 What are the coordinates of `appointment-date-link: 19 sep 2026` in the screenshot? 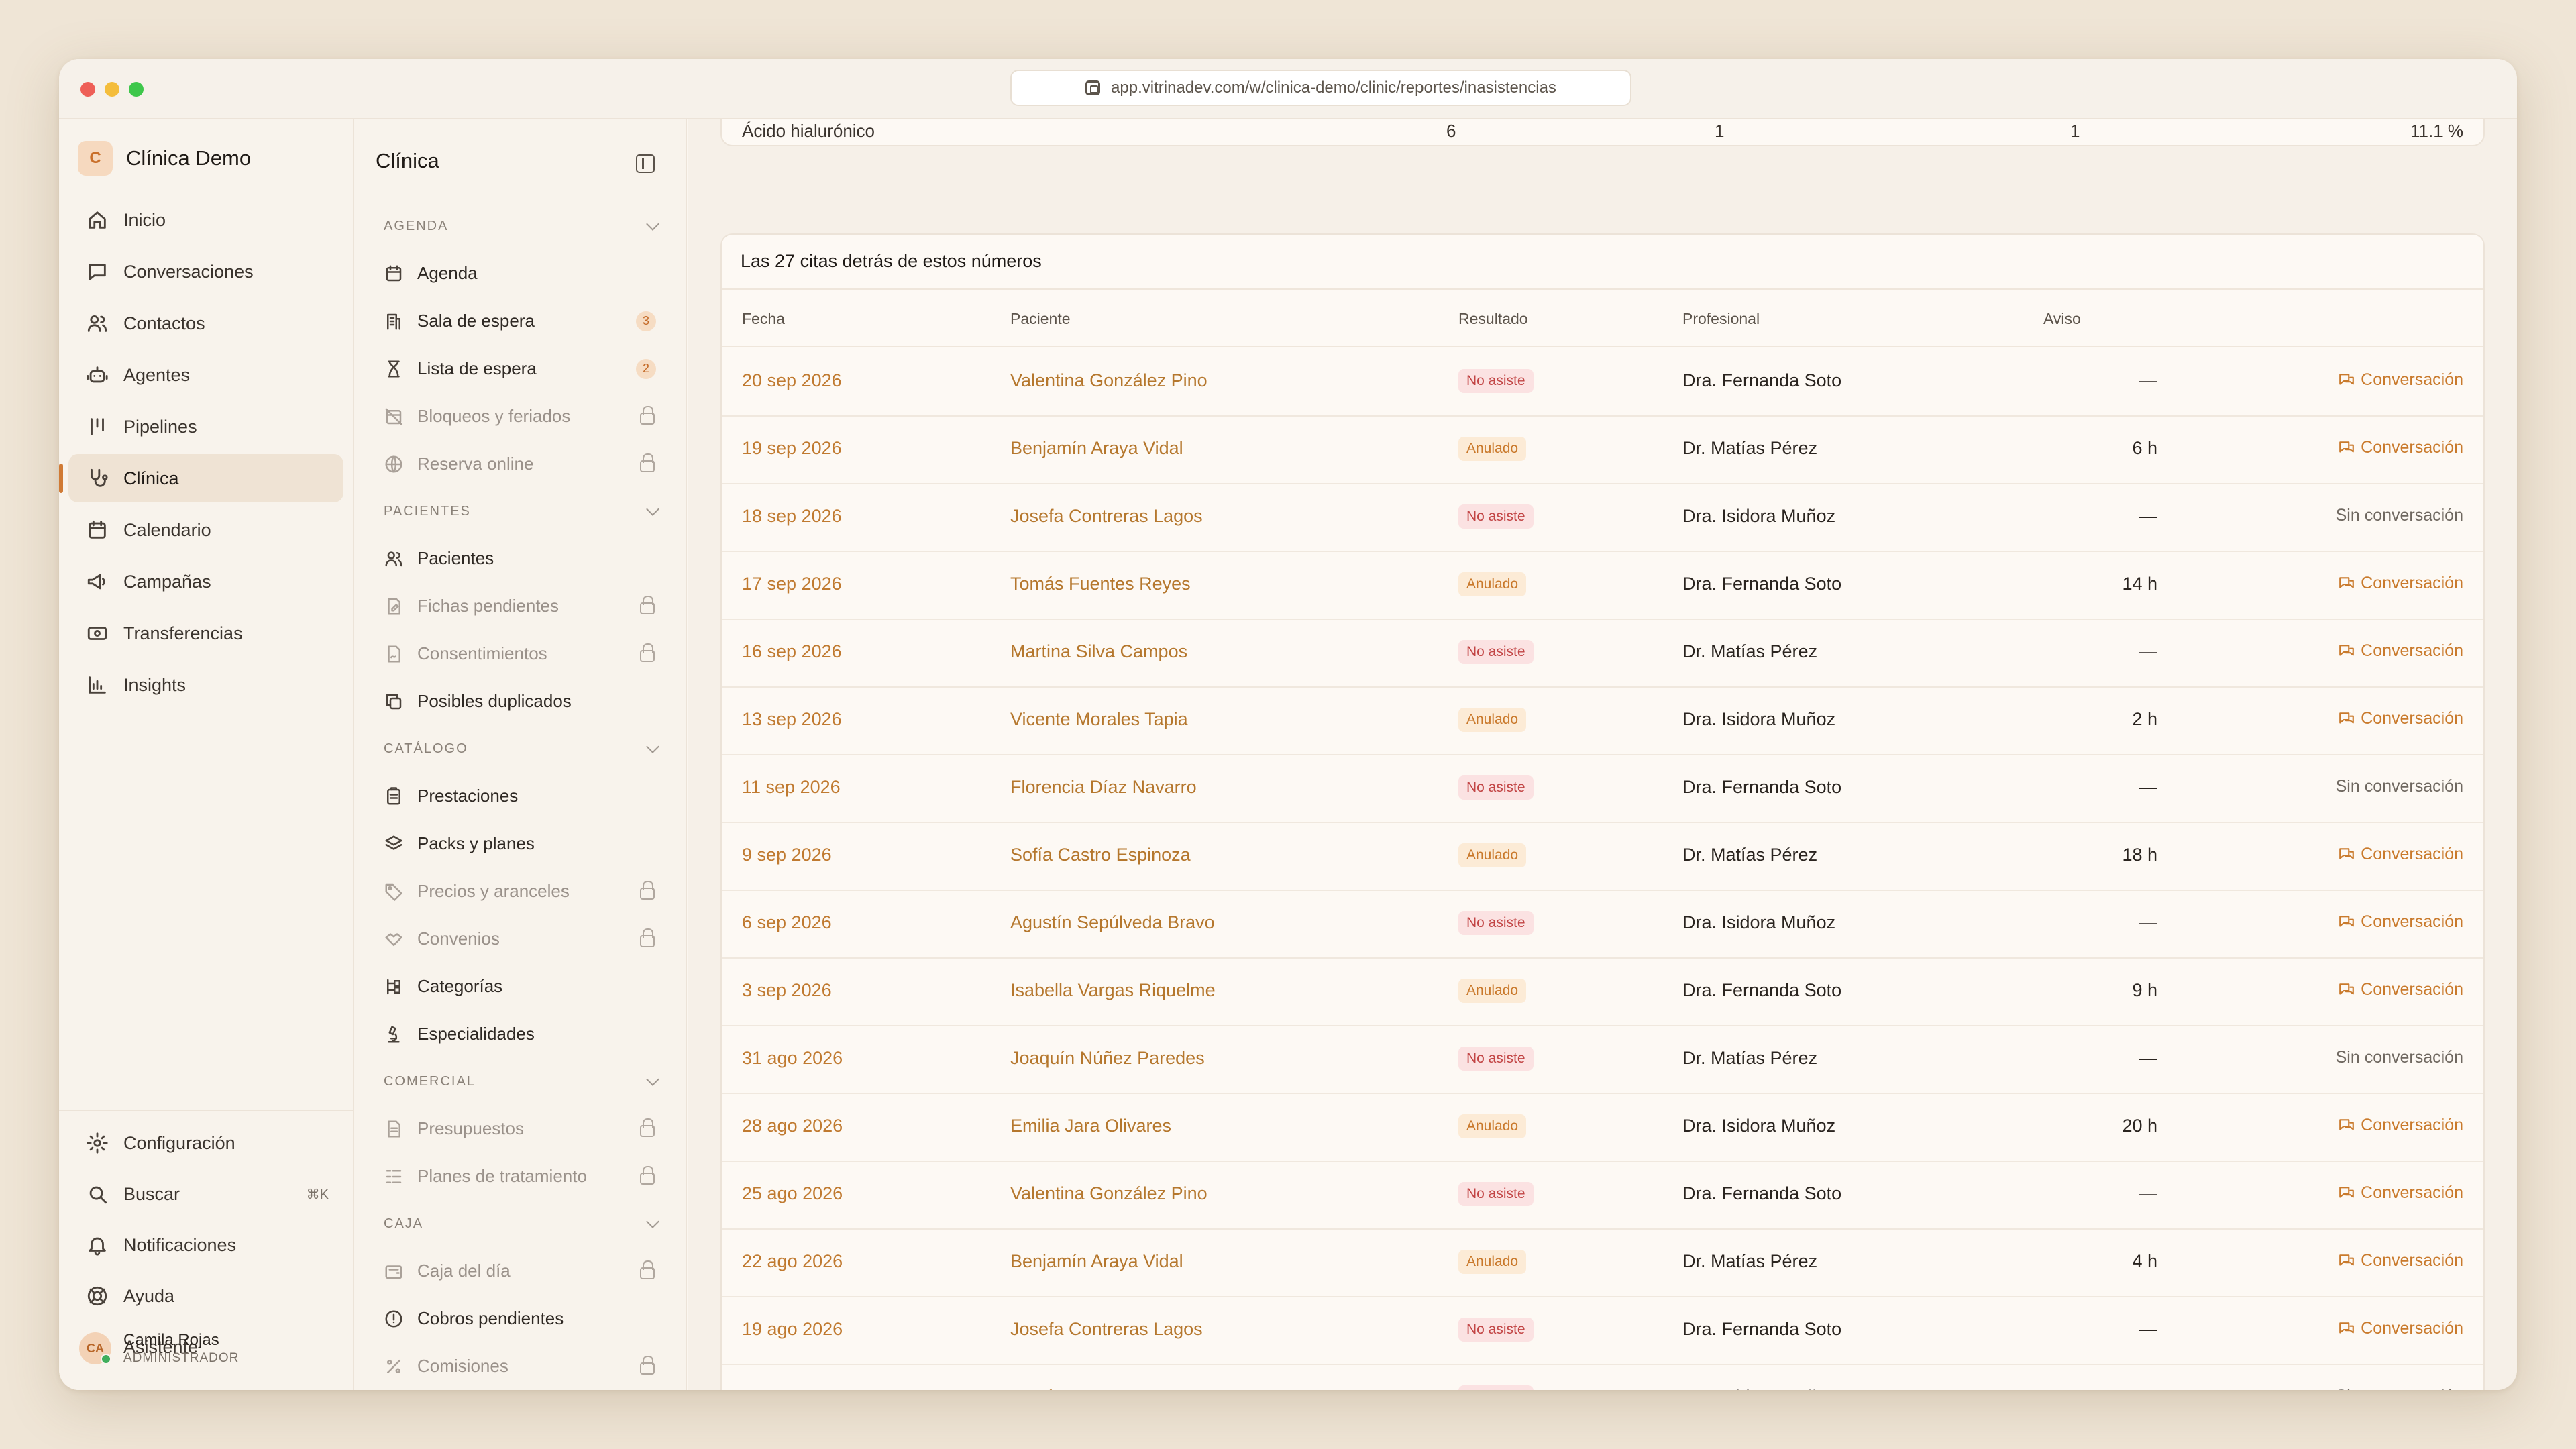 It's located at (792, 448).